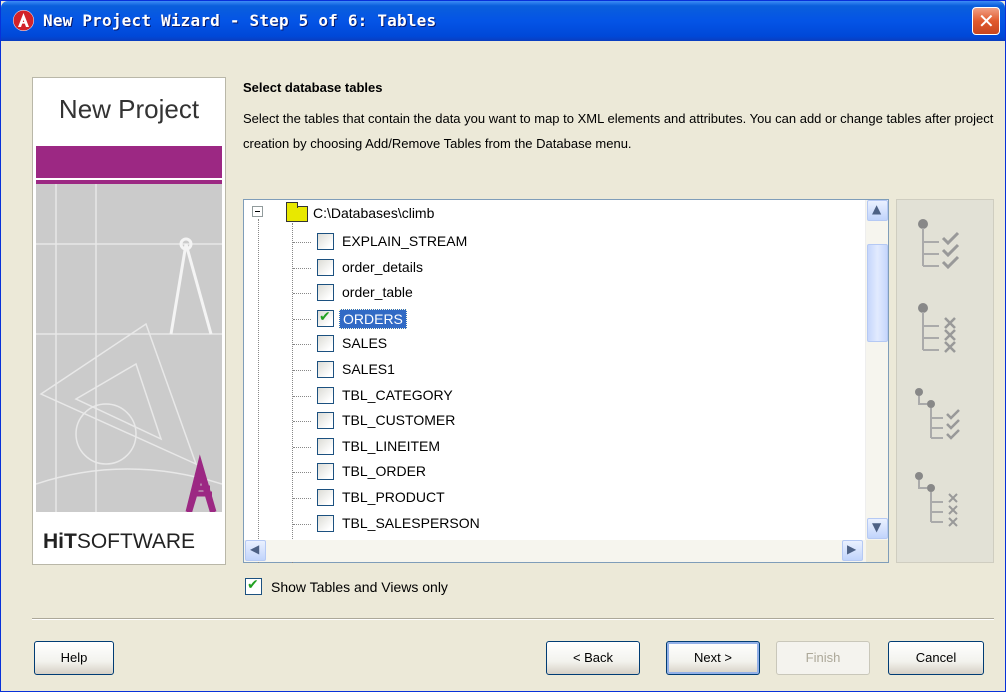  What do you see at coordinates (301, 291) in the screenshot?
I see `table-row: order_table` at bounding box center [301, 291].